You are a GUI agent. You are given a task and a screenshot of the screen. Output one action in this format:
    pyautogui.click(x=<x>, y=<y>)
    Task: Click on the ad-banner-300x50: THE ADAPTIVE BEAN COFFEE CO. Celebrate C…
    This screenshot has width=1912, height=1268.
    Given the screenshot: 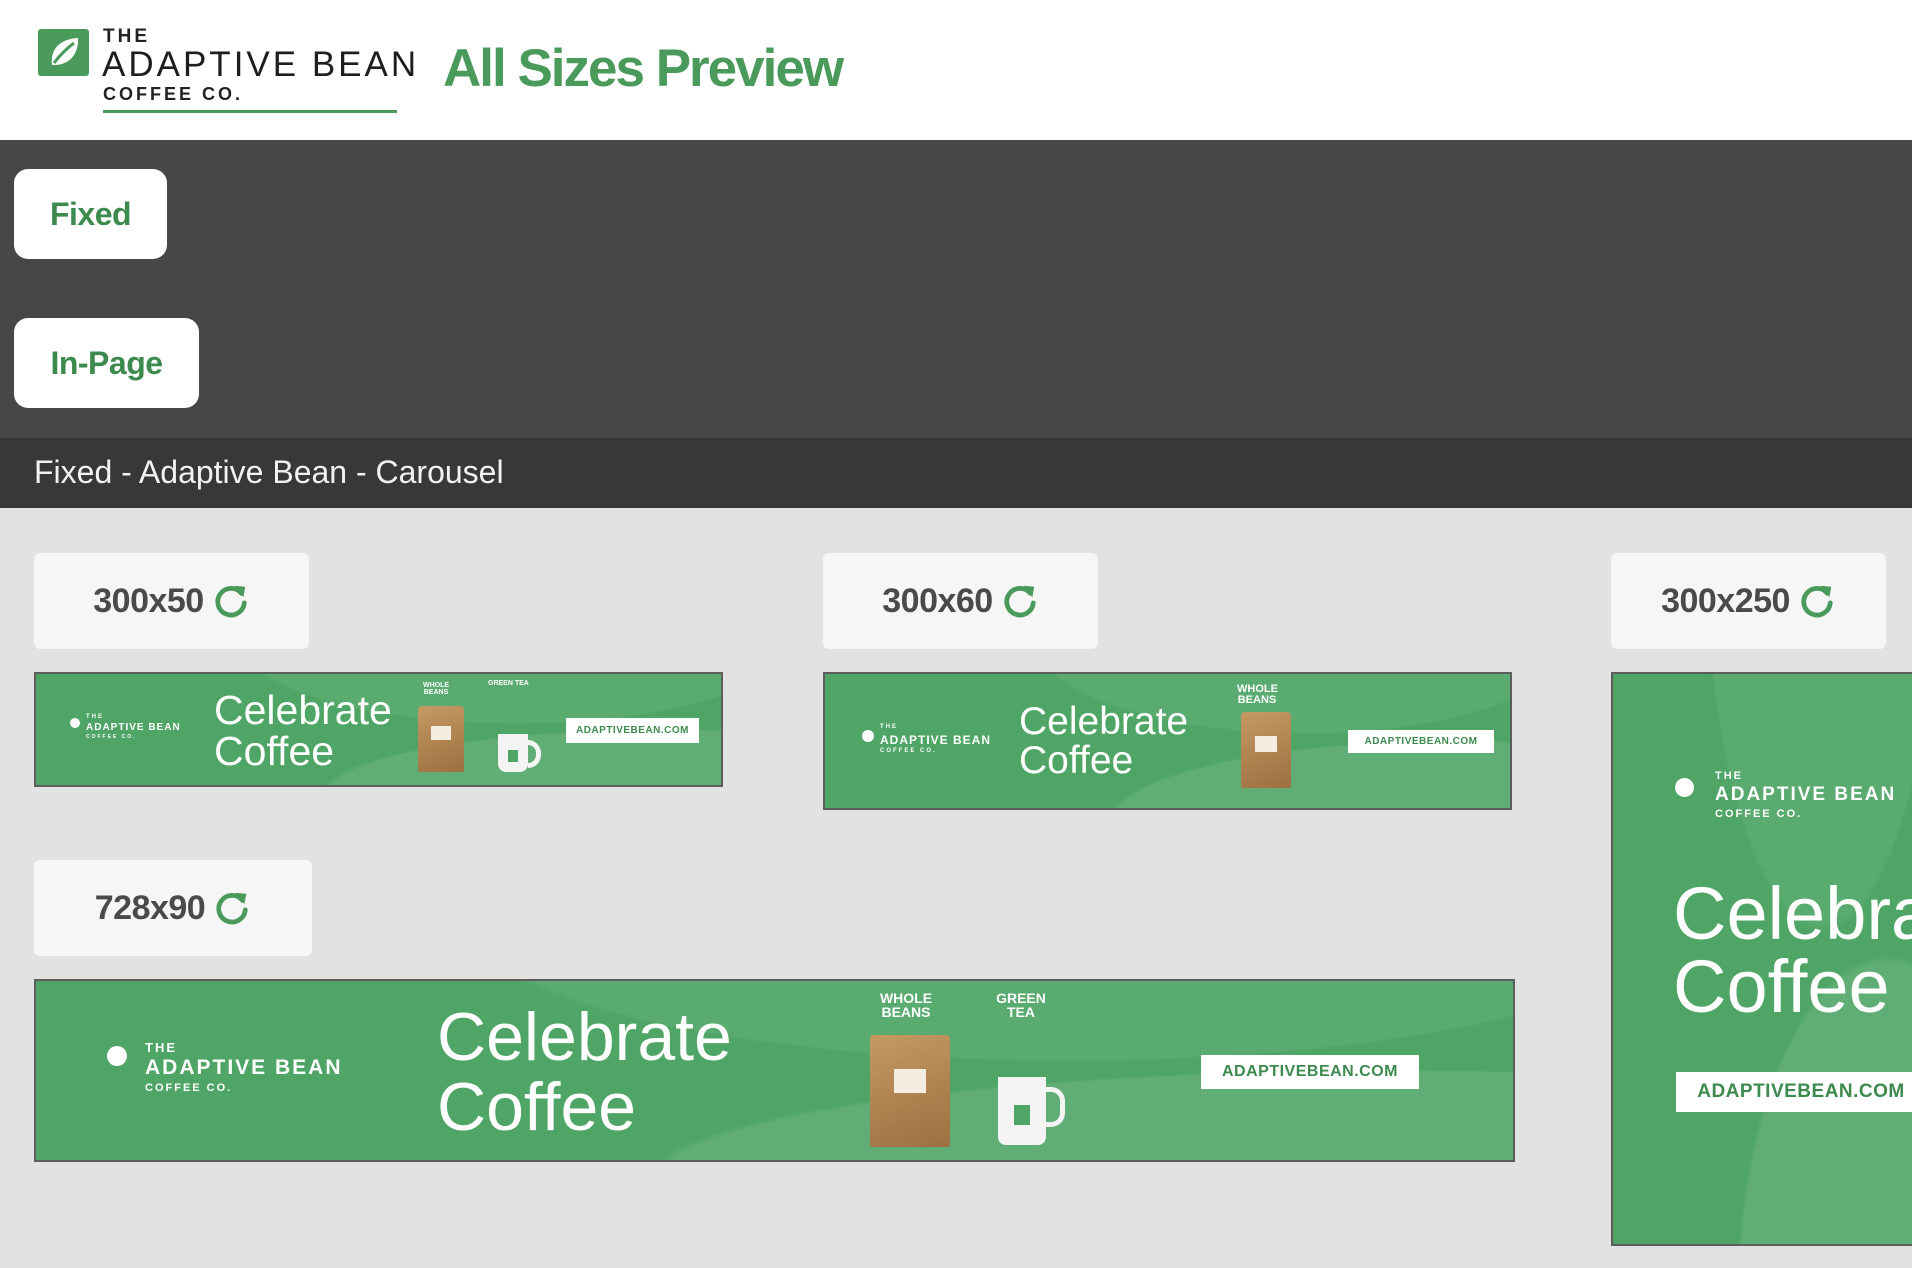 What is the action you would take?
    pyautogui.click(x=378, y=729)
    